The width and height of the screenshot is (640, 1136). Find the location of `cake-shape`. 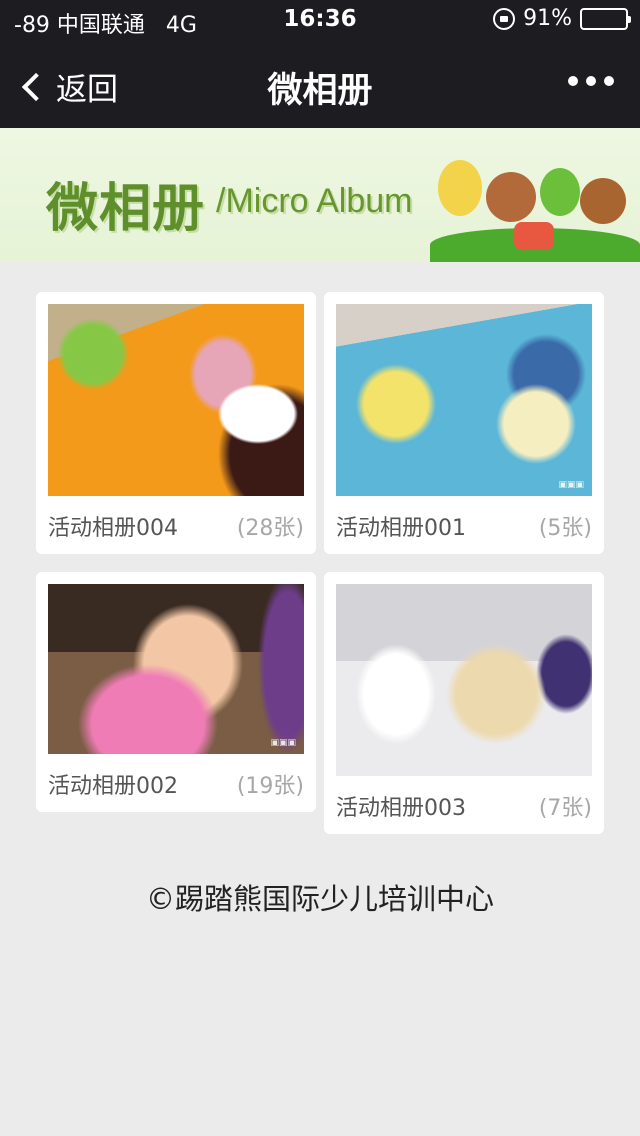

cake-shape is located at coordinates (534, 236).